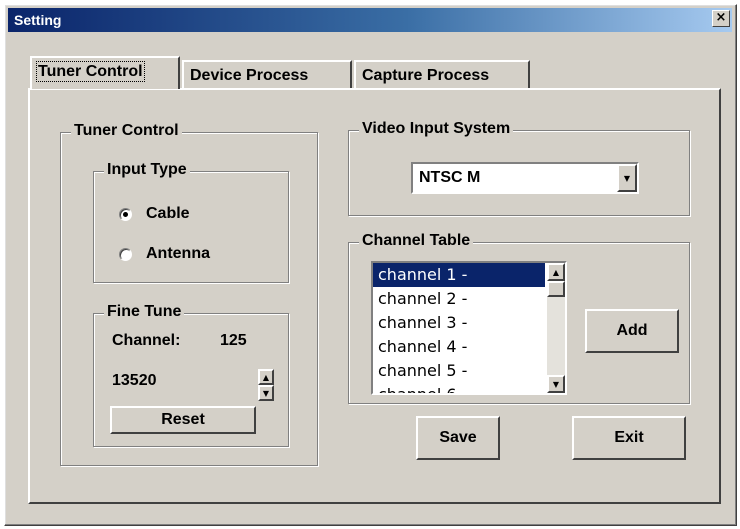  What do you see at coordinates (426, 75) in the screenshot?
I see `tab-capture-process-label: Capture Process` at bounding box center [426, 75].